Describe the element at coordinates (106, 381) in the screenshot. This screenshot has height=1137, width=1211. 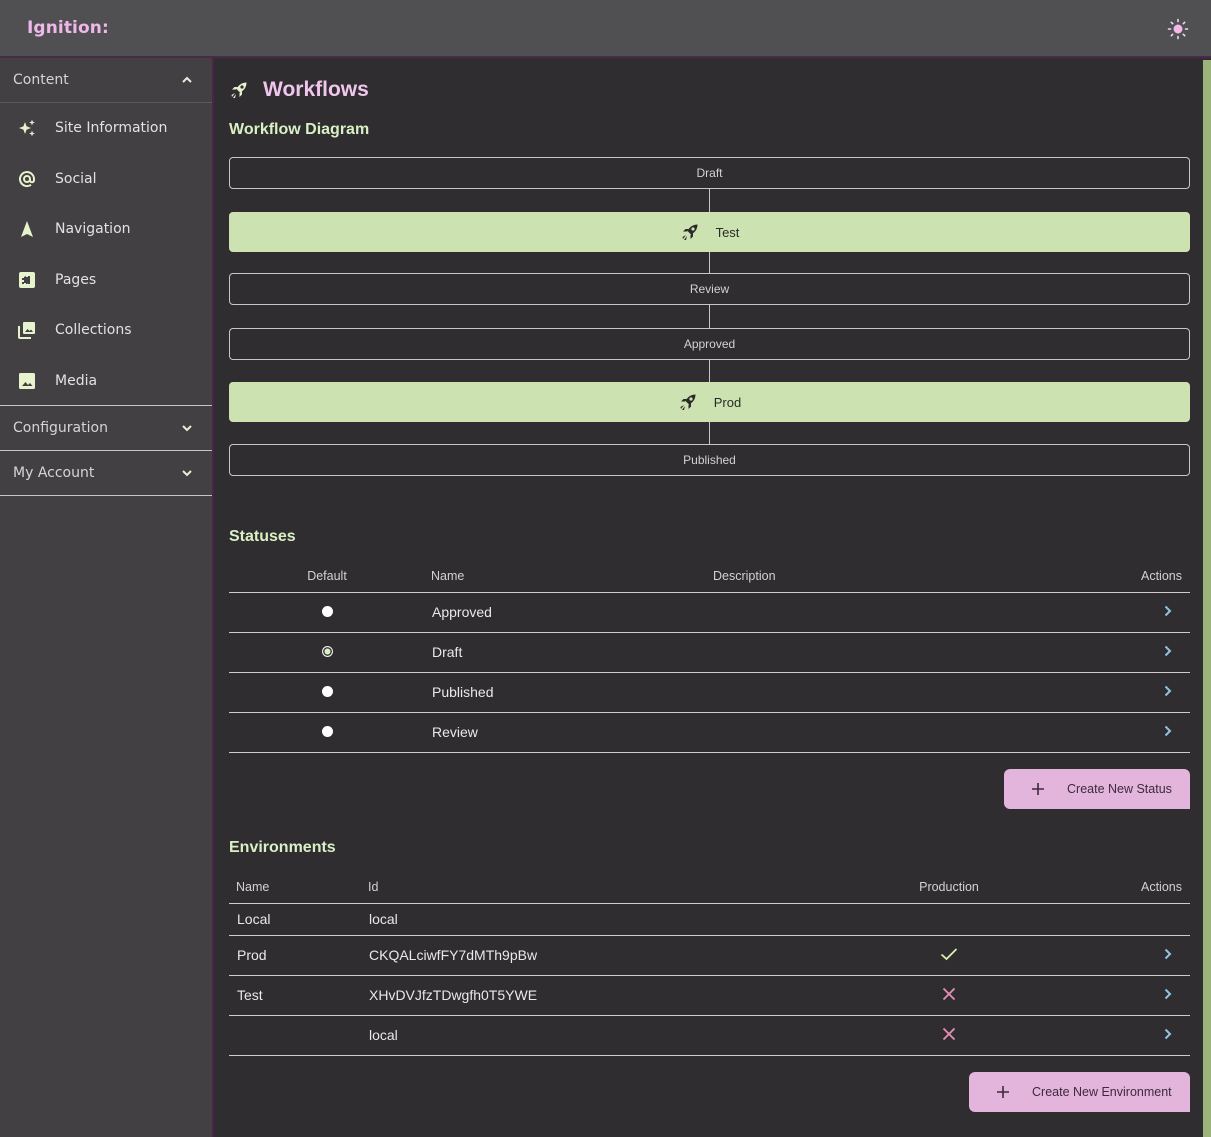
I see `sidebar-item-media: Media` at that location.